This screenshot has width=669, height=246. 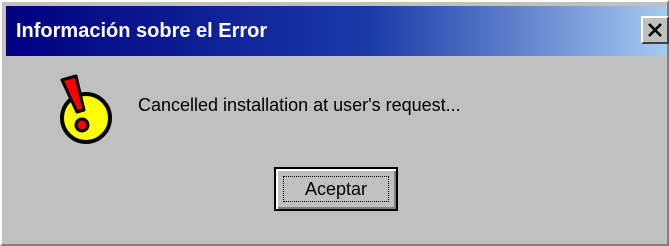 I want to click on close-button, so click(x=655, y=30).